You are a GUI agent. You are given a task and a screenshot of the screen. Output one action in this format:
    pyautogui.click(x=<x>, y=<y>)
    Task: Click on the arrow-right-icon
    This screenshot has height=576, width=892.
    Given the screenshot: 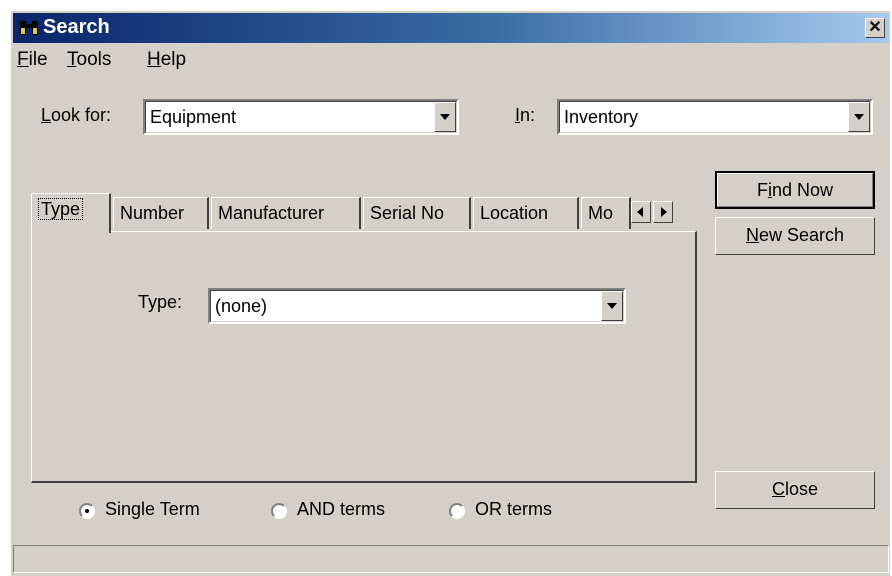 What is the action you would take?
    pyautogui.click(x=664, y=212)
    